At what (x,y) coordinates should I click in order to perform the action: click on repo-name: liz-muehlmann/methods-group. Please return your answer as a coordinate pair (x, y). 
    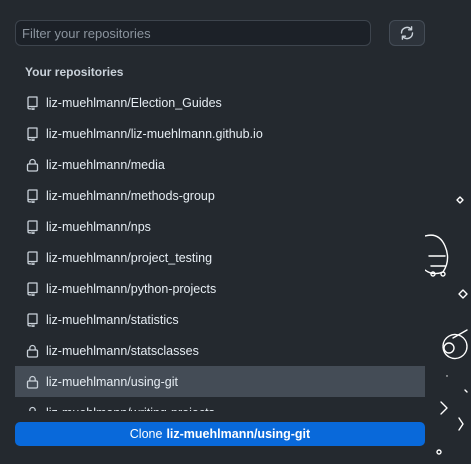
    Looking at the image, I should click on (130, 195).